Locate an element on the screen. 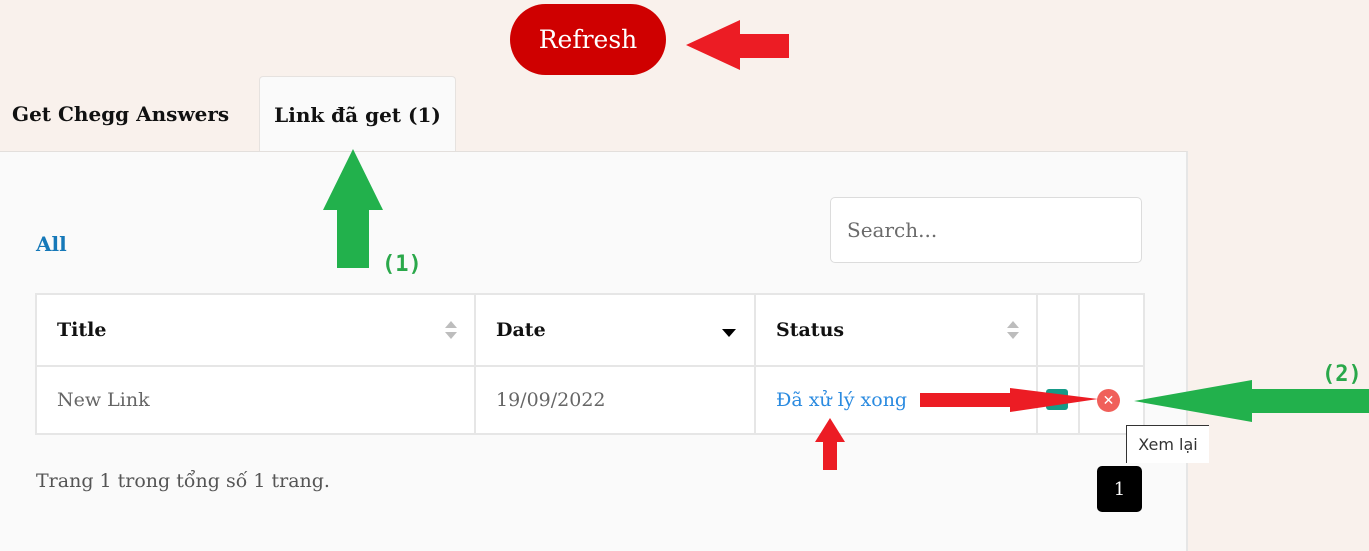 This screenshot has height=551, width=1369. pagination-info: Trang 1 trong tổng số 1 trang. is located at coordinates (183, 481).